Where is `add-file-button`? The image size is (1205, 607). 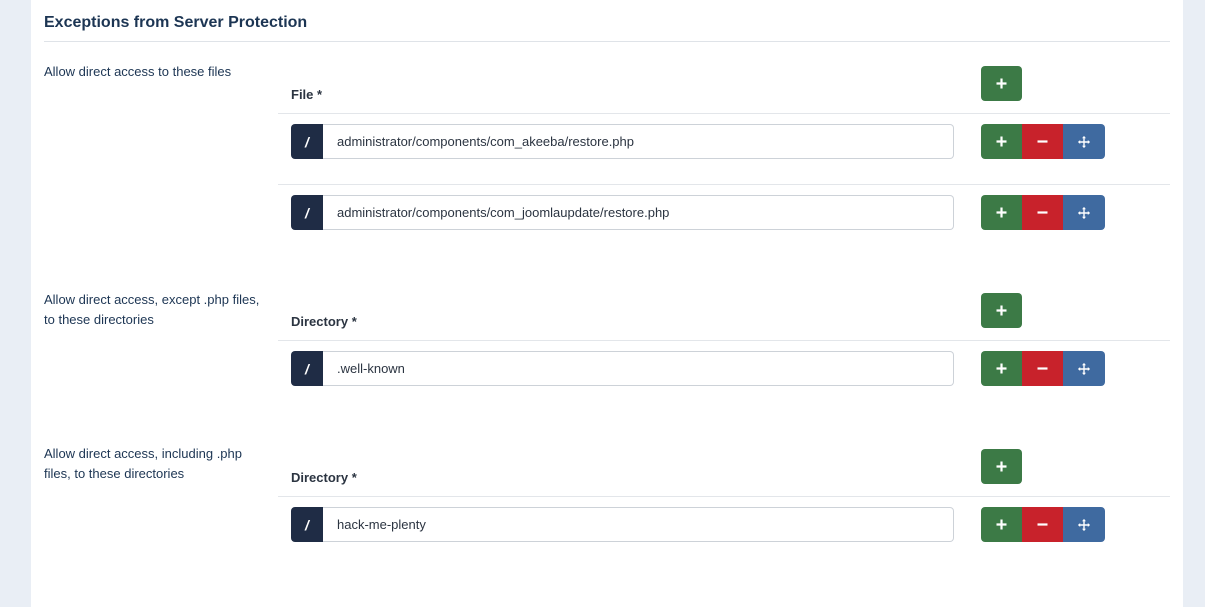
add-file-button is located at coordinates (1001, 83).